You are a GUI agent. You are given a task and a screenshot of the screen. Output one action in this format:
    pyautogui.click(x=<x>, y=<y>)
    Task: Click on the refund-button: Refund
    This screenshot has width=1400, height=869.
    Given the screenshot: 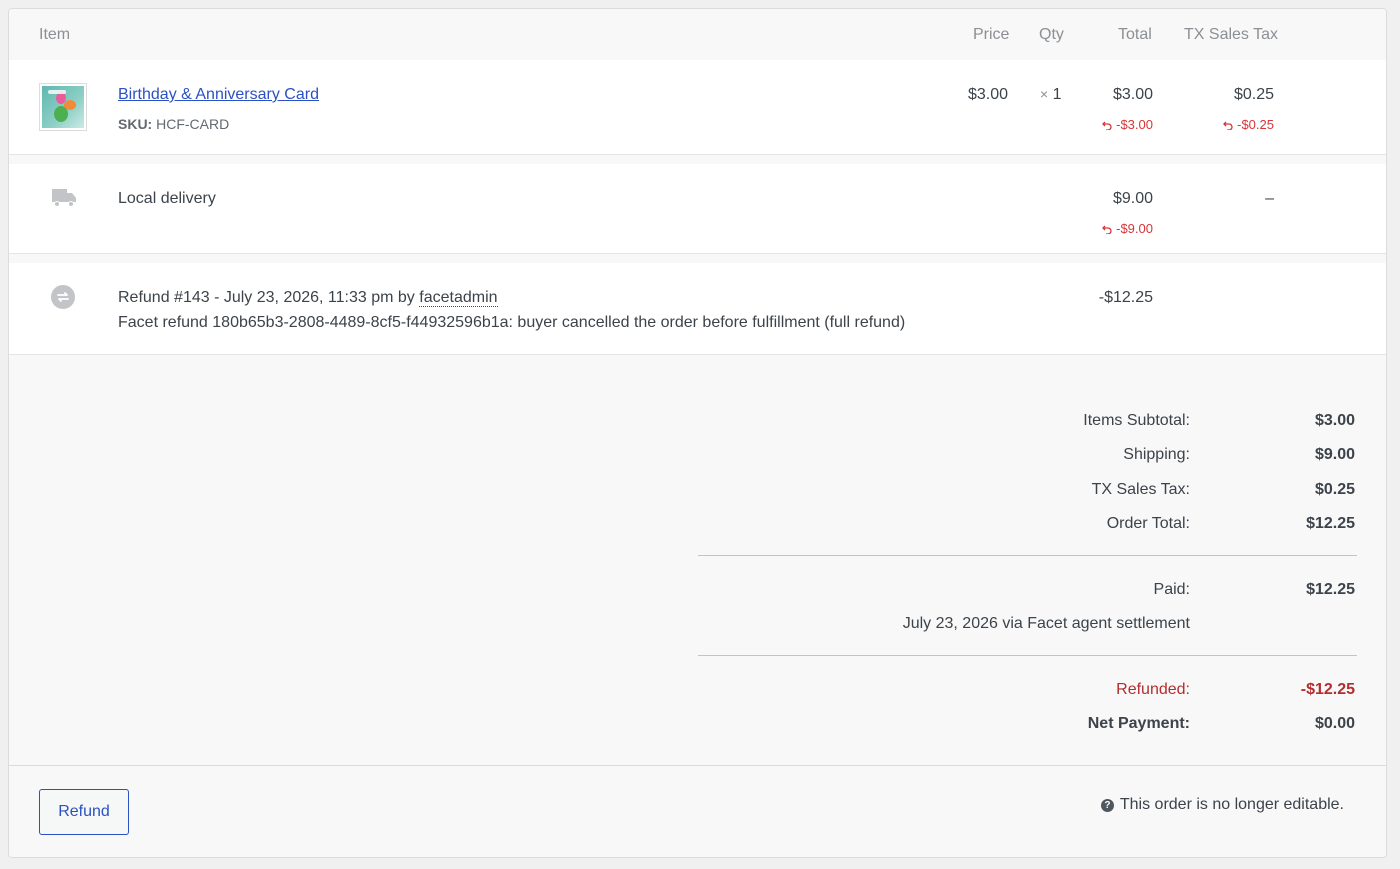 What is the action you would take?
    pyautogui.click(x=84, y=812)
    